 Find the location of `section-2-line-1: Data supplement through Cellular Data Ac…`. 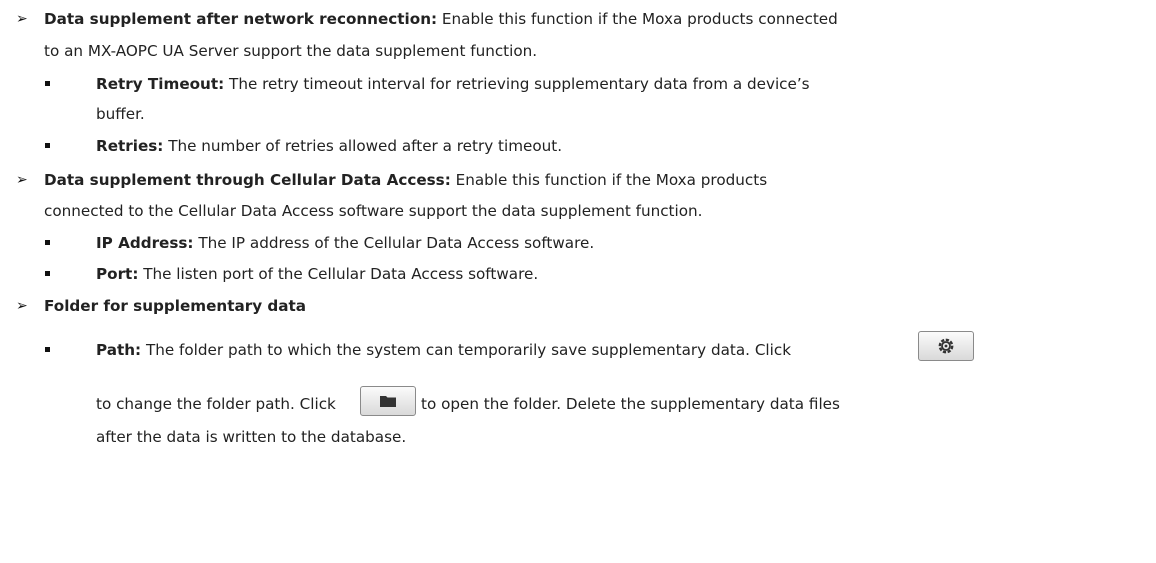

section-2-line-1: Data supplement through Cellular Data Ac… is located at coordinates (405, 180).